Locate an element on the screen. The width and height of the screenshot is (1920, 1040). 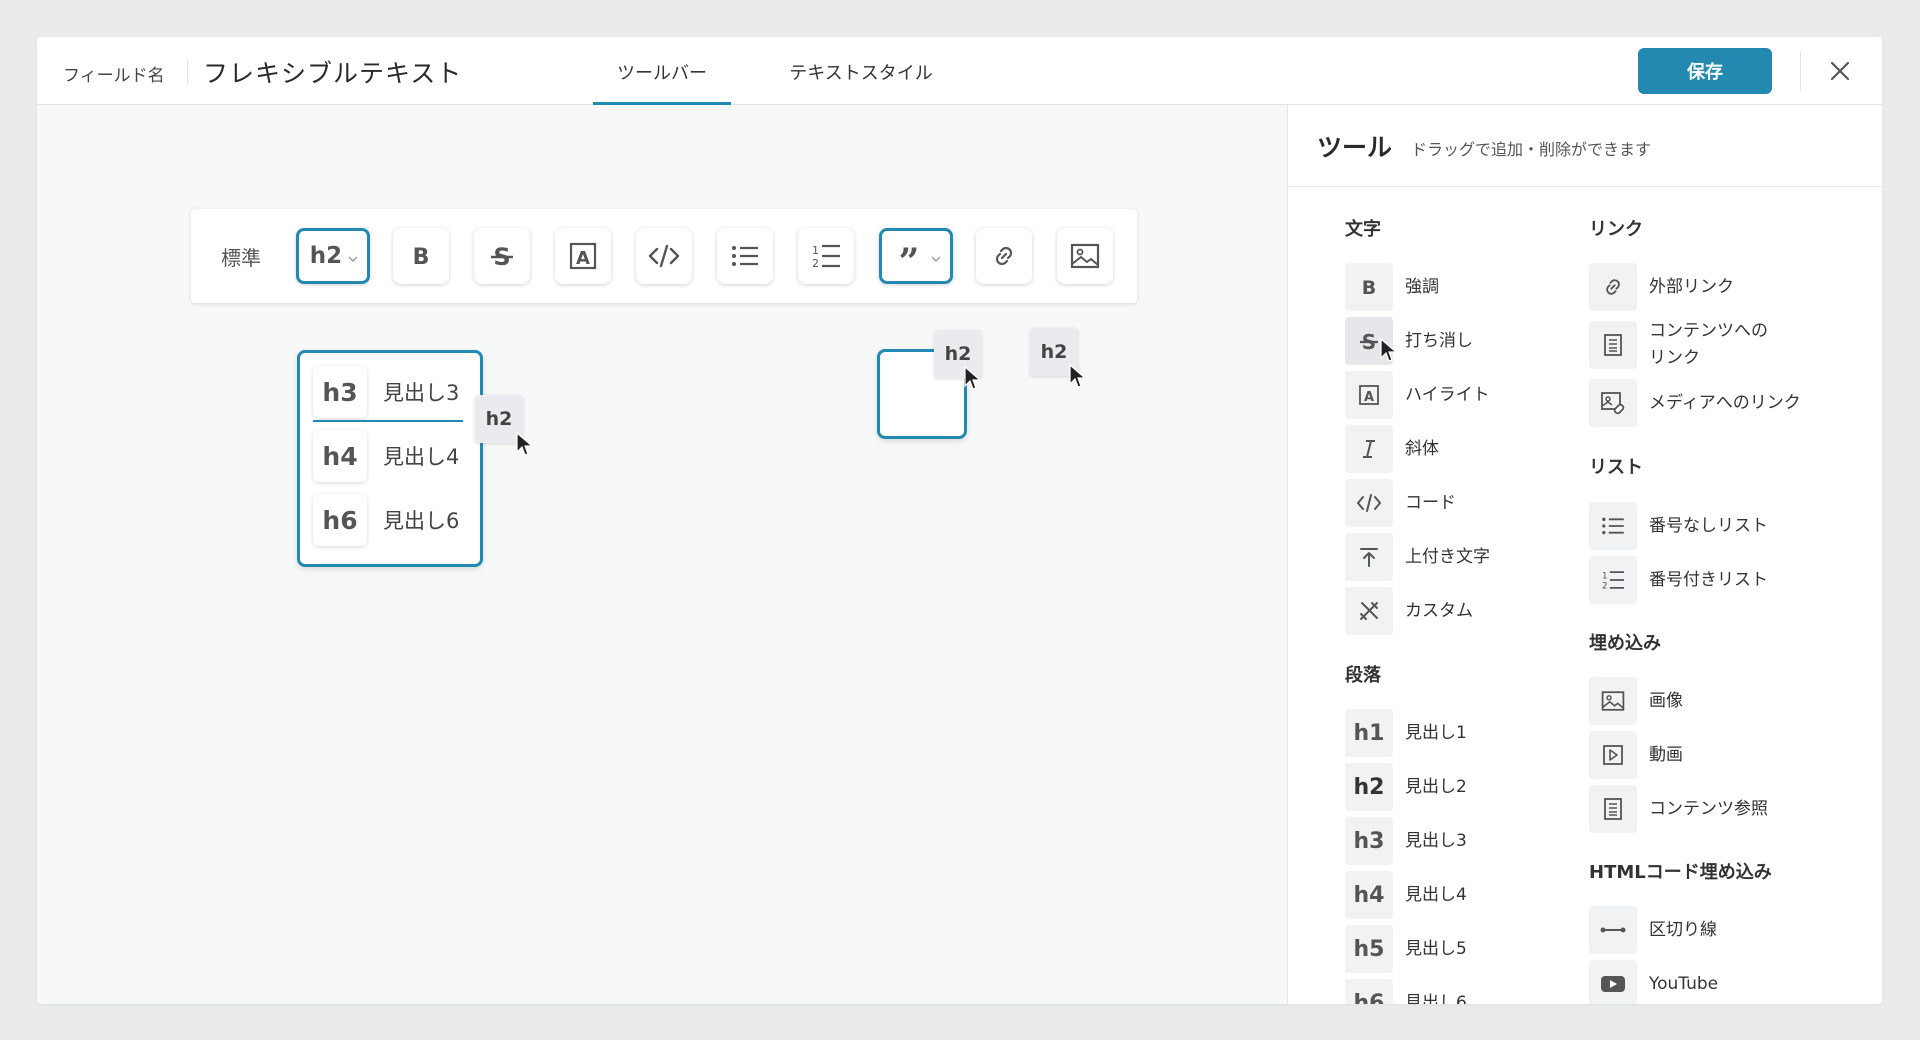
tool-label: 打ち消し is located at coordinates (1439, 340).